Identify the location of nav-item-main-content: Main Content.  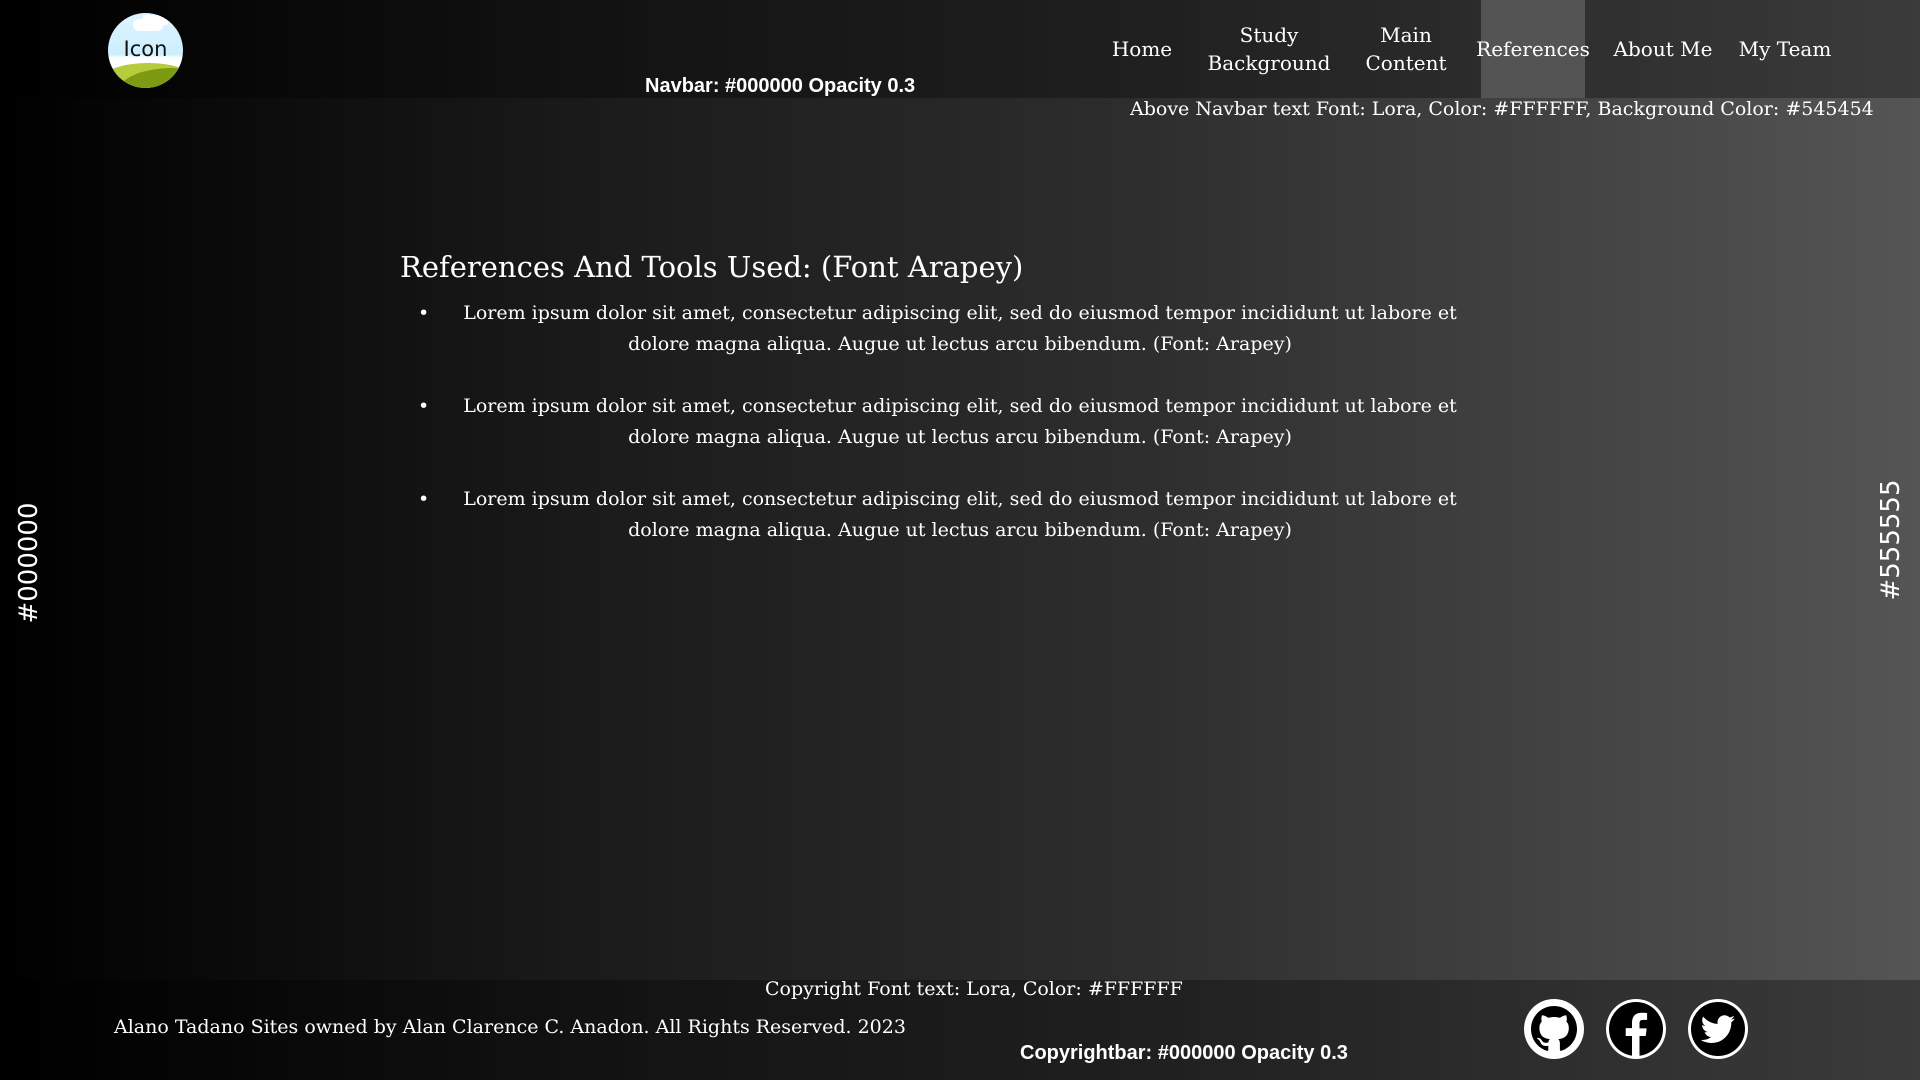
(1406, 49).